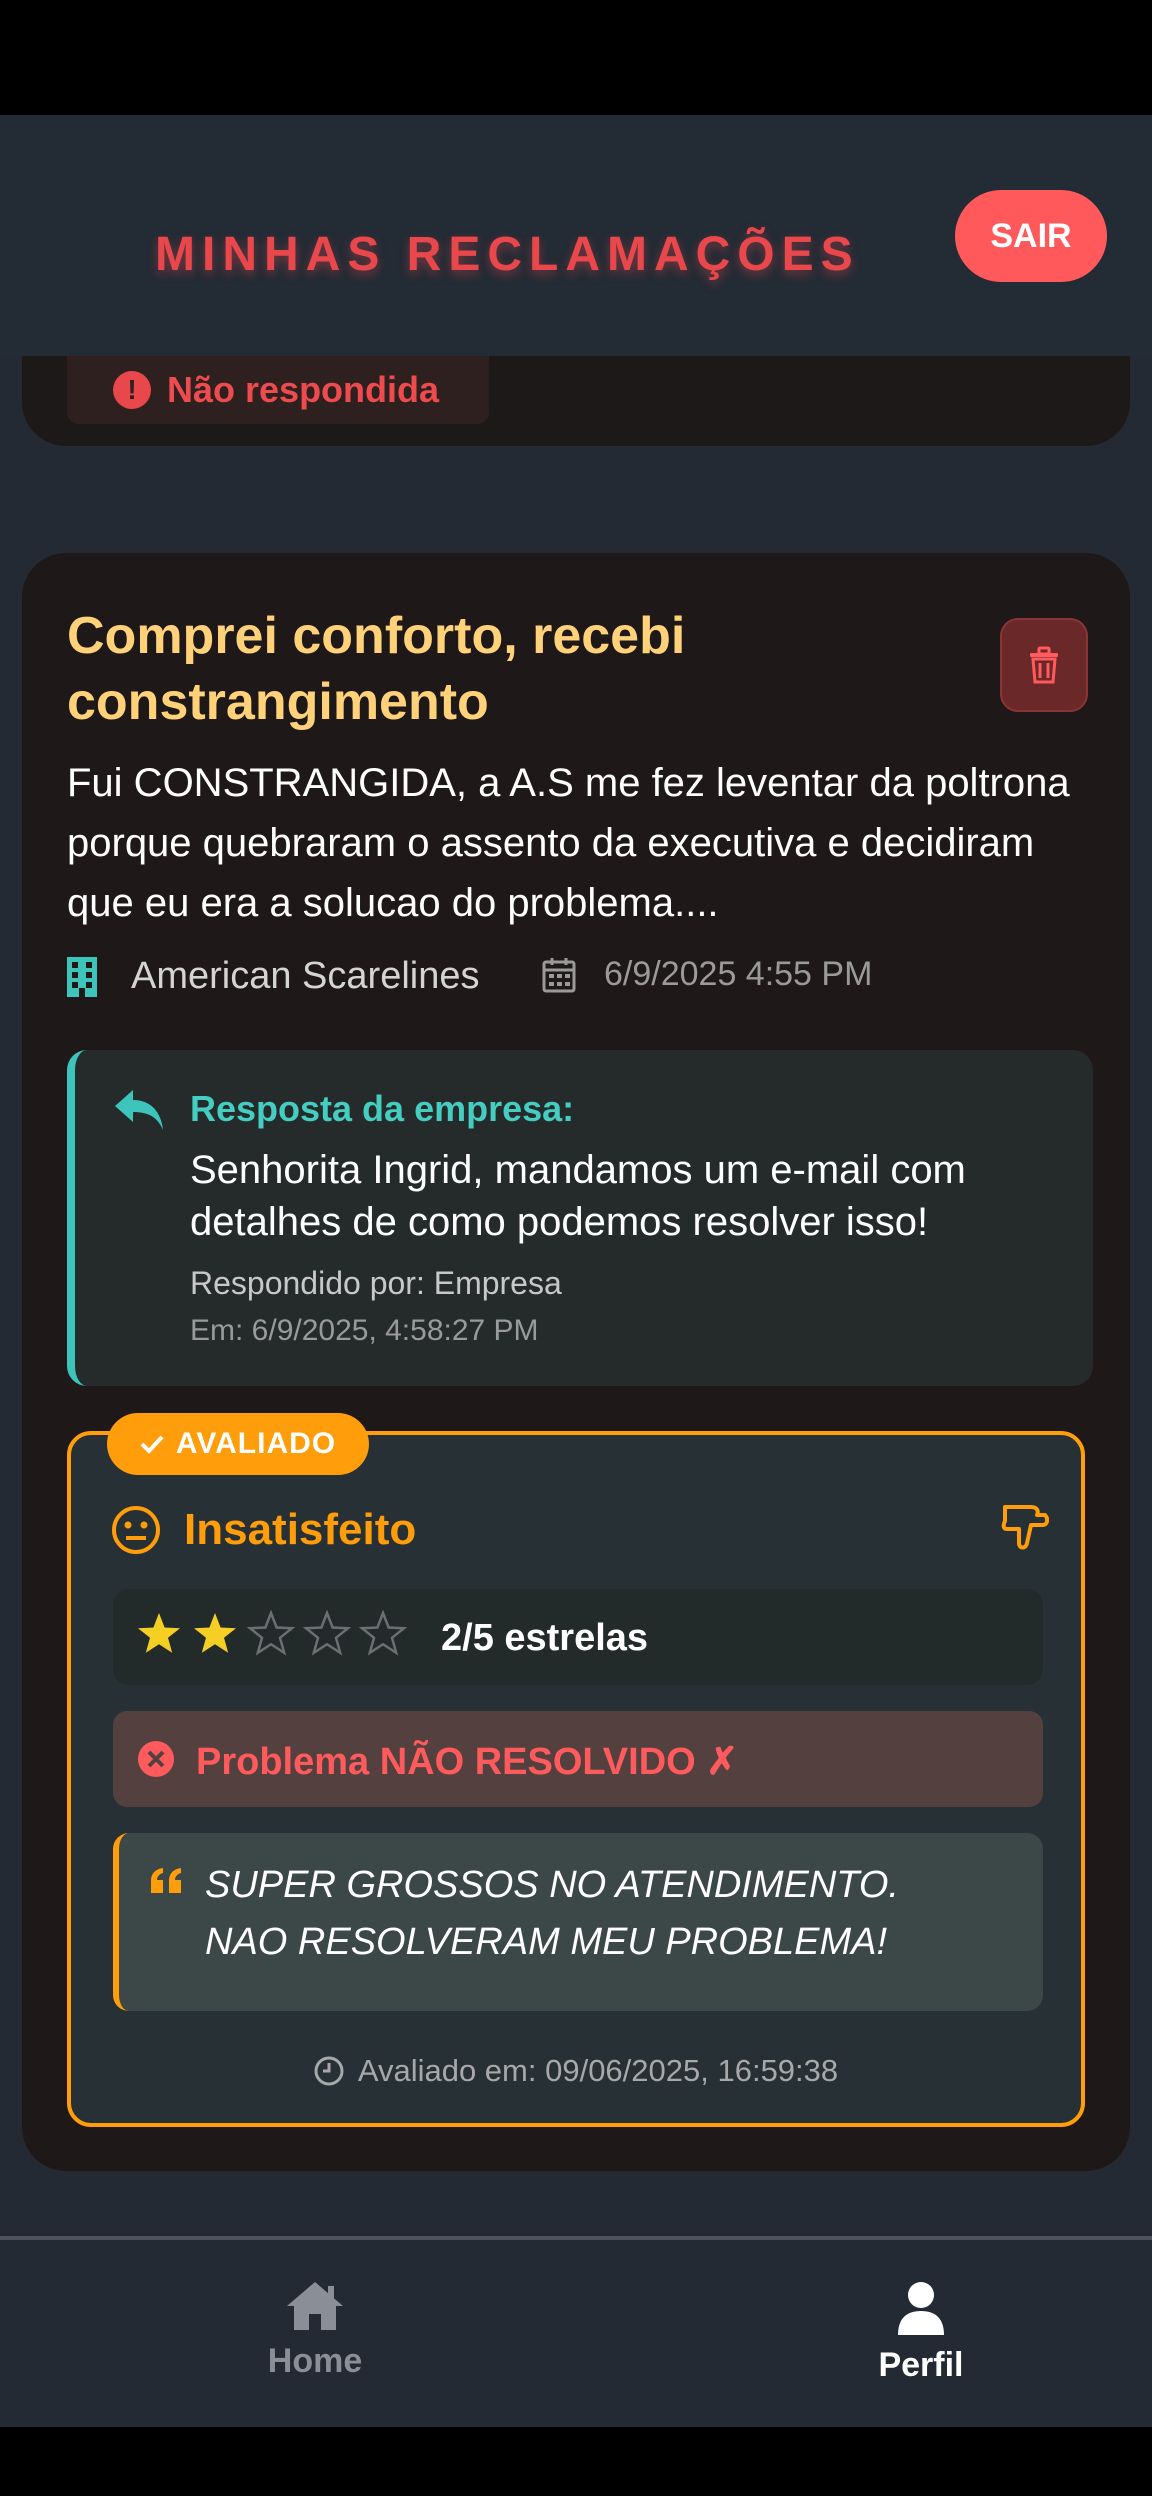 This screenshot has width=1152, height=2496. What do you see at coordinates (256, 1443) in the screenshot?
I see `evaluated-badge-label: AVALIADO` at bounding box center [256, 1443].